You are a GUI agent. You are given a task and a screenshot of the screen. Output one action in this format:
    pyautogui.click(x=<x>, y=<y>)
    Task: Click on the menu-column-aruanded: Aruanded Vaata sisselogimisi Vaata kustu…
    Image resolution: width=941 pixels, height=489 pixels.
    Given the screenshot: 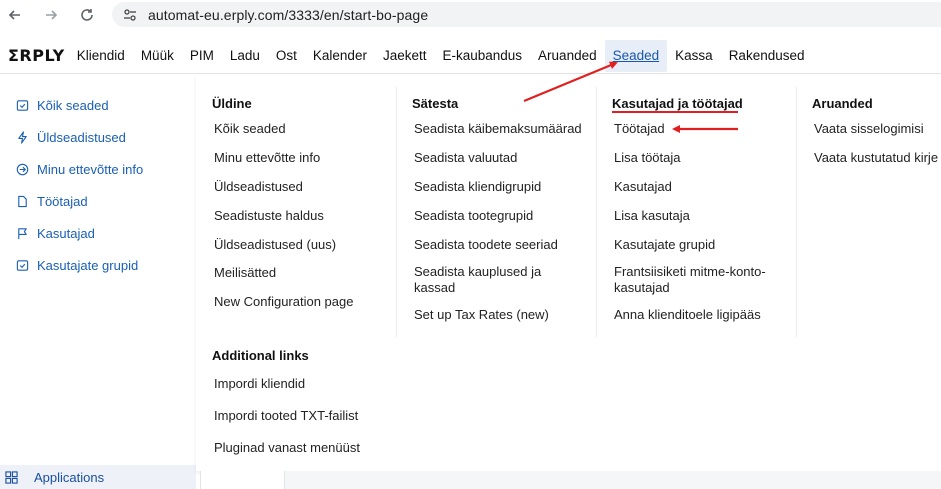 What is the action you would take?
    pyautogui.click(x=868, y=124)
    